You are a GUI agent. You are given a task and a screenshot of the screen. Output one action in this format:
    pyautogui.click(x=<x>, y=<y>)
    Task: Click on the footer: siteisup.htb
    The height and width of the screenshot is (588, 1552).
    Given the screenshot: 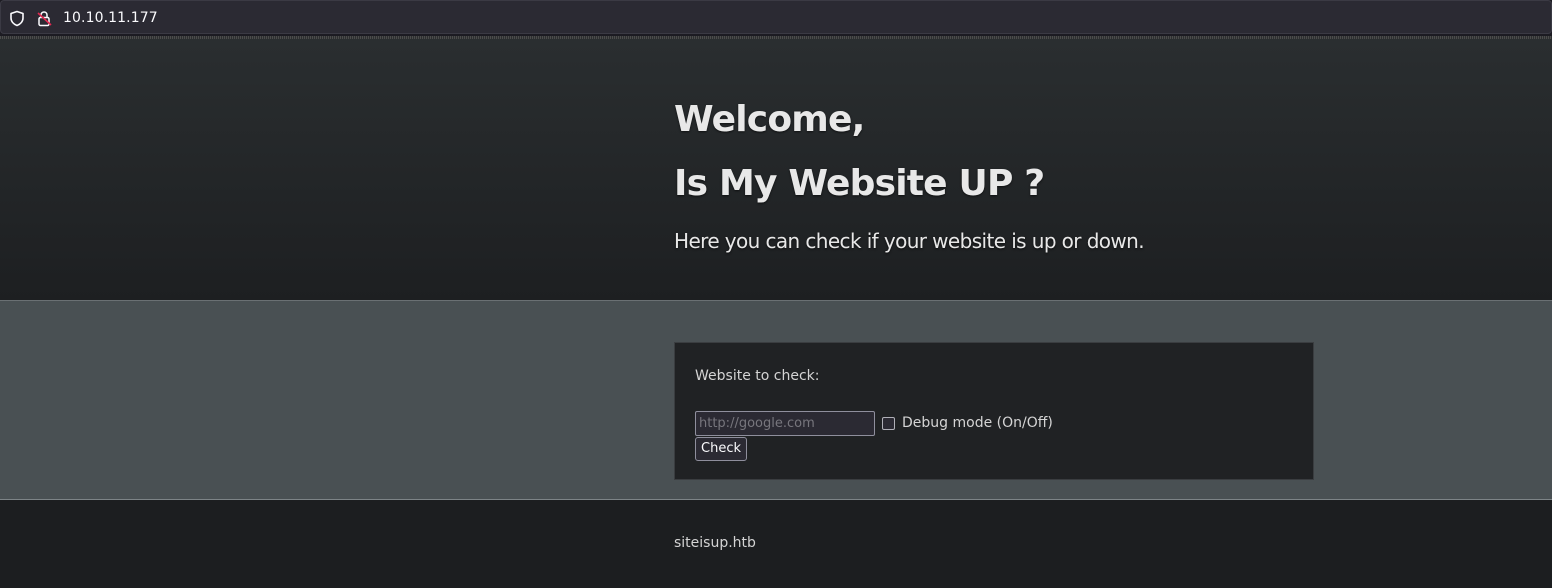 What is the action you would take?
    pyautogui.click(x=776, y=544)
    